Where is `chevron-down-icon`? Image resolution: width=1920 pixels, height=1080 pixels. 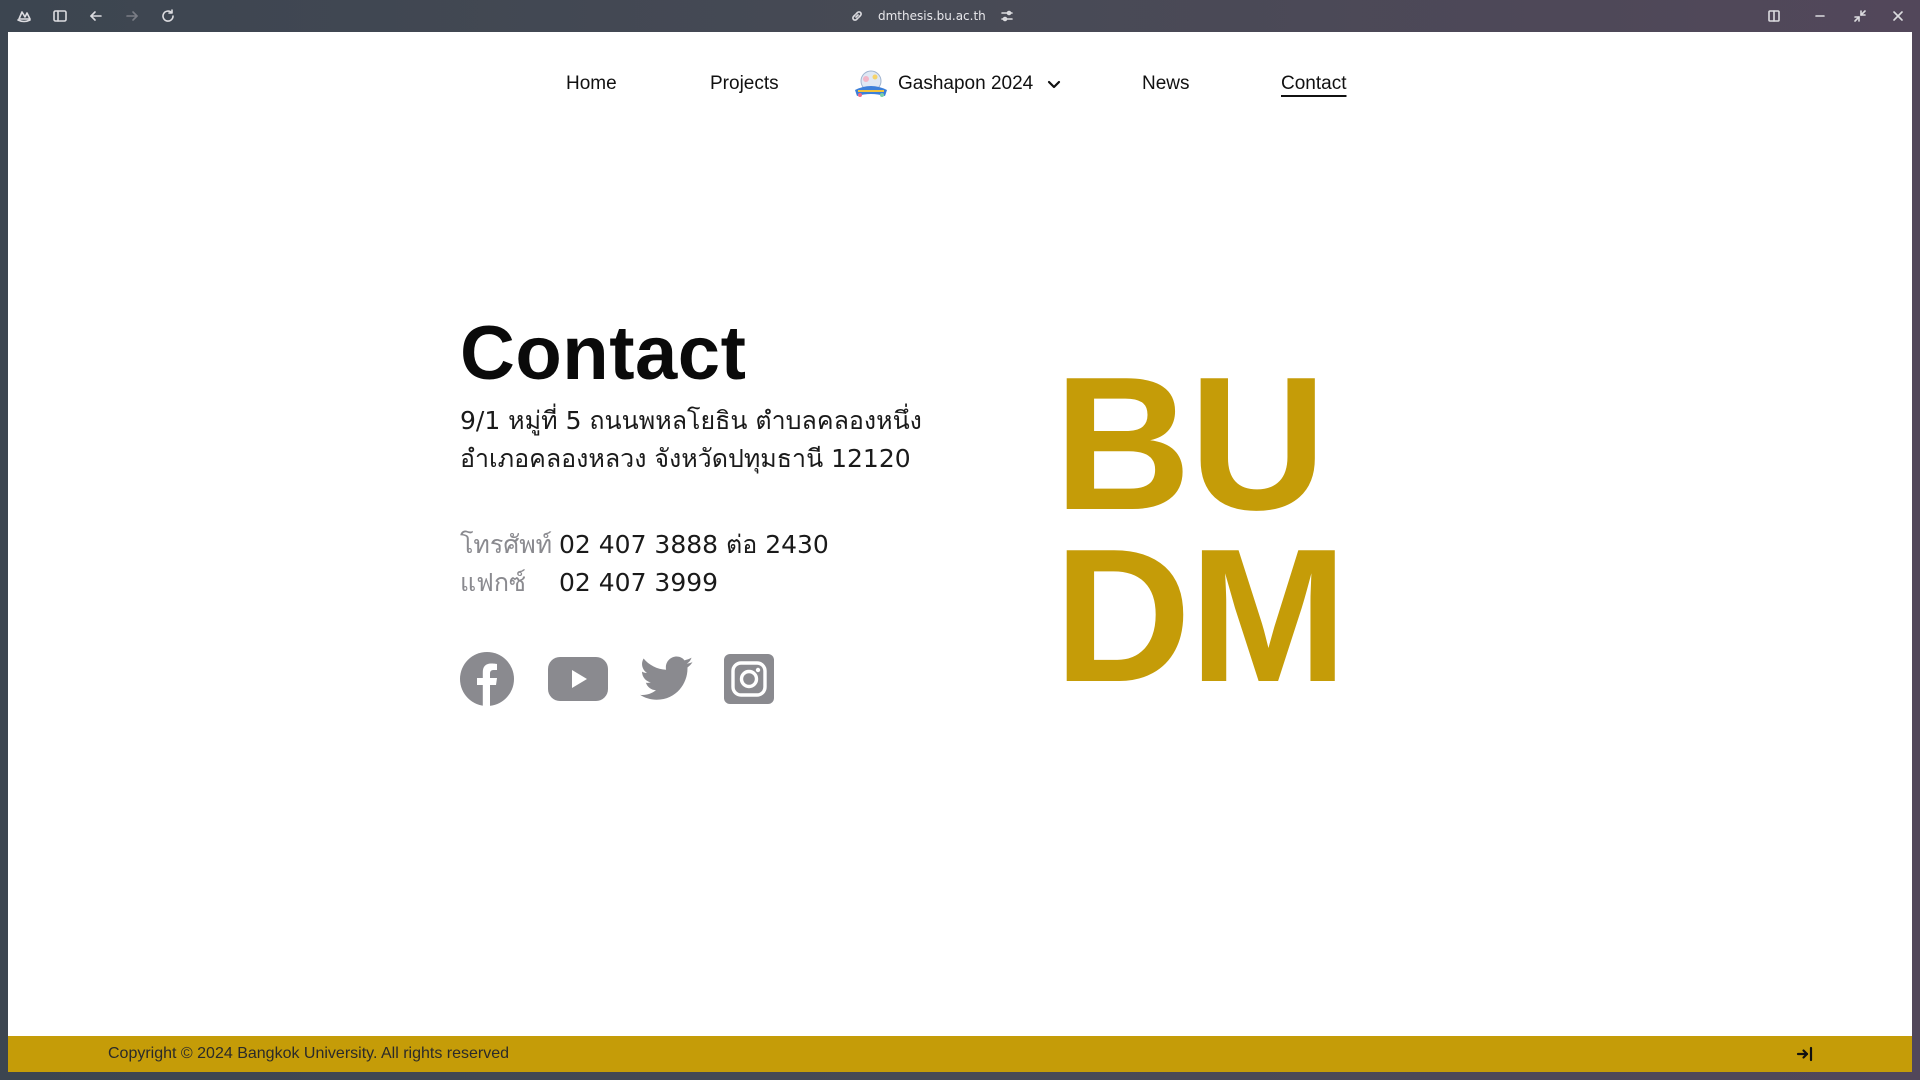 chevron-down-icon is located at coordinates (1054, 84).